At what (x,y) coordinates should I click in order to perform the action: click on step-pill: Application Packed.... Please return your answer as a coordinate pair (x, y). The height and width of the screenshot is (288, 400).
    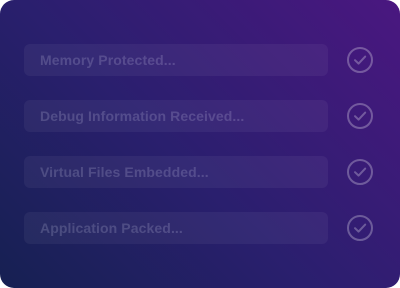
    Looking at the image, I should click on (176, 228).